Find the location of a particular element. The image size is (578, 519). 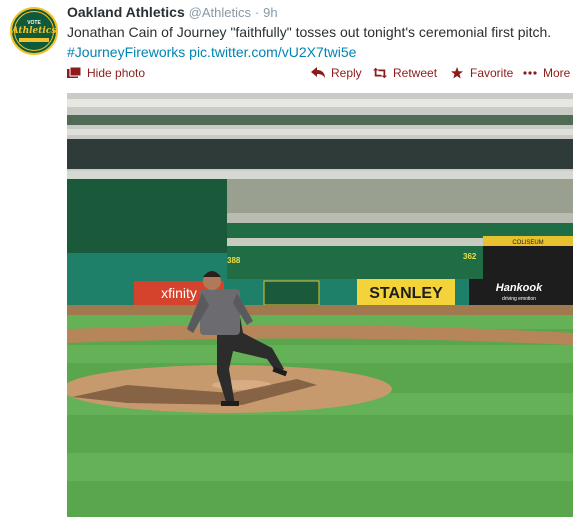

favorite-button: Favorite is located at coordinates (481, 73).